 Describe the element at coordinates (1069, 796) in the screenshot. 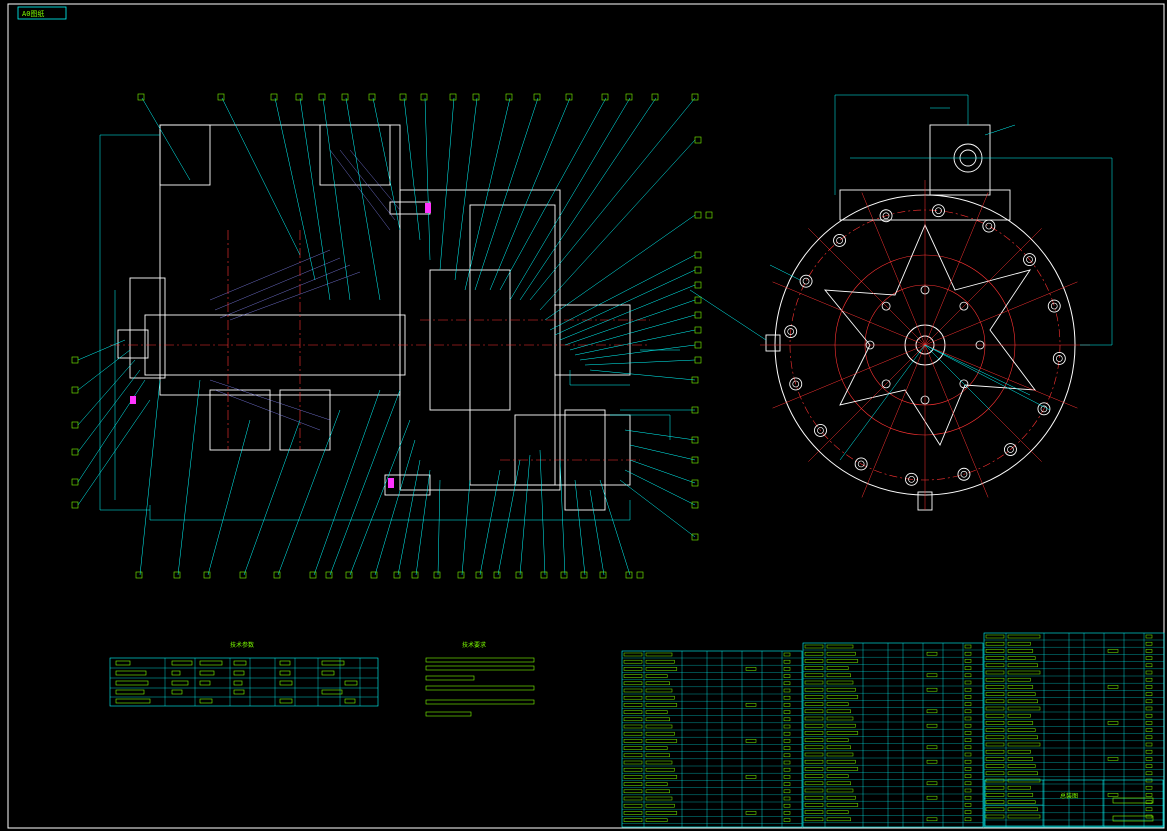

I see `title-block-name: 总装图` at that location.